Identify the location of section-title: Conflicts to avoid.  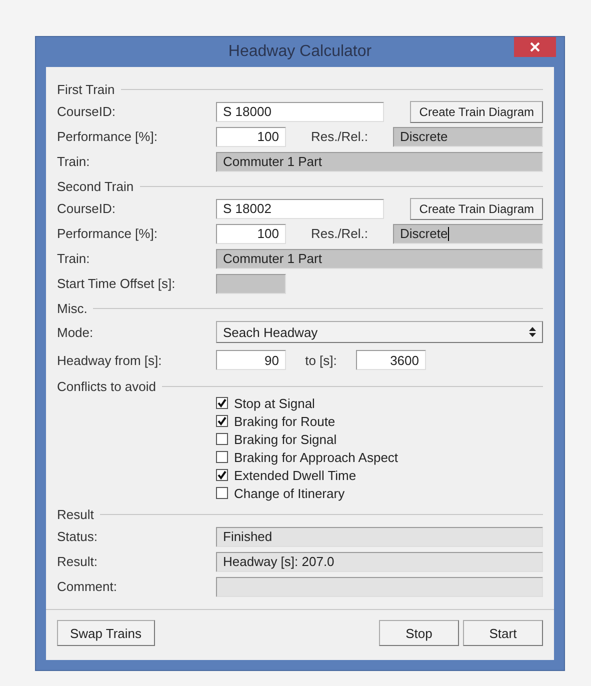
(106, 386).